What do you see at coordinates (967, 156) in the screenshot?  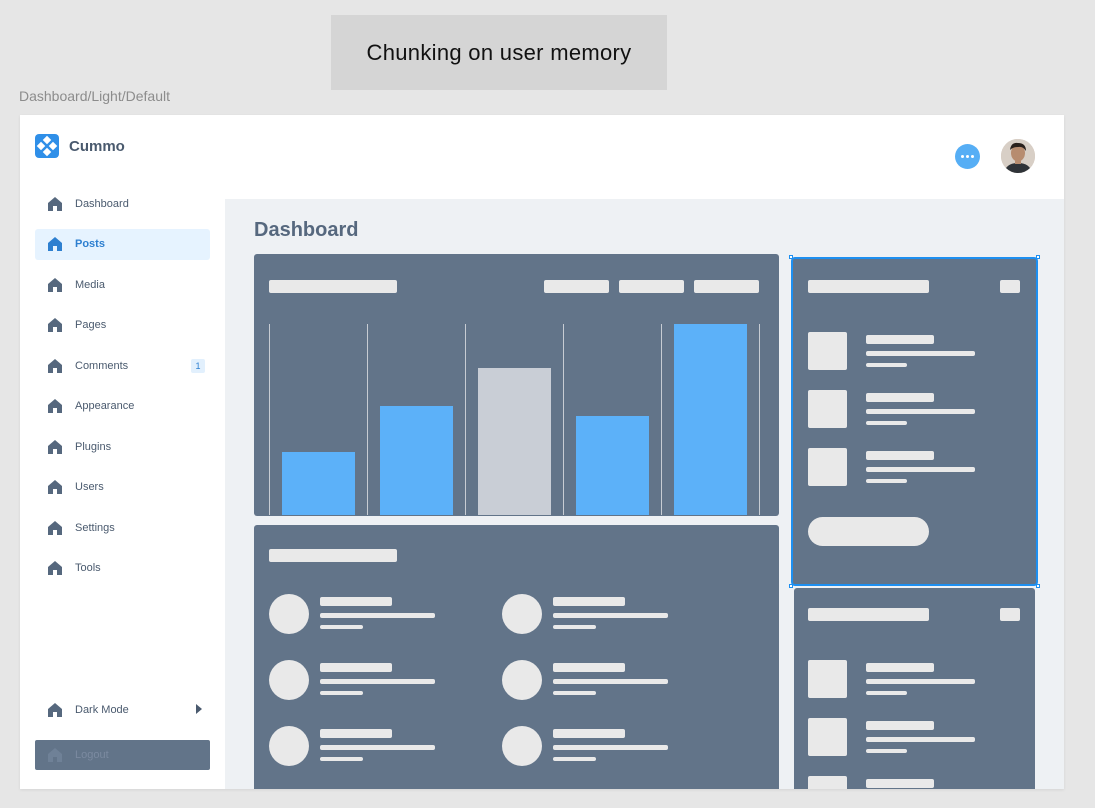 I see `chat-bubble-icon` at bounding box center [967, 156].